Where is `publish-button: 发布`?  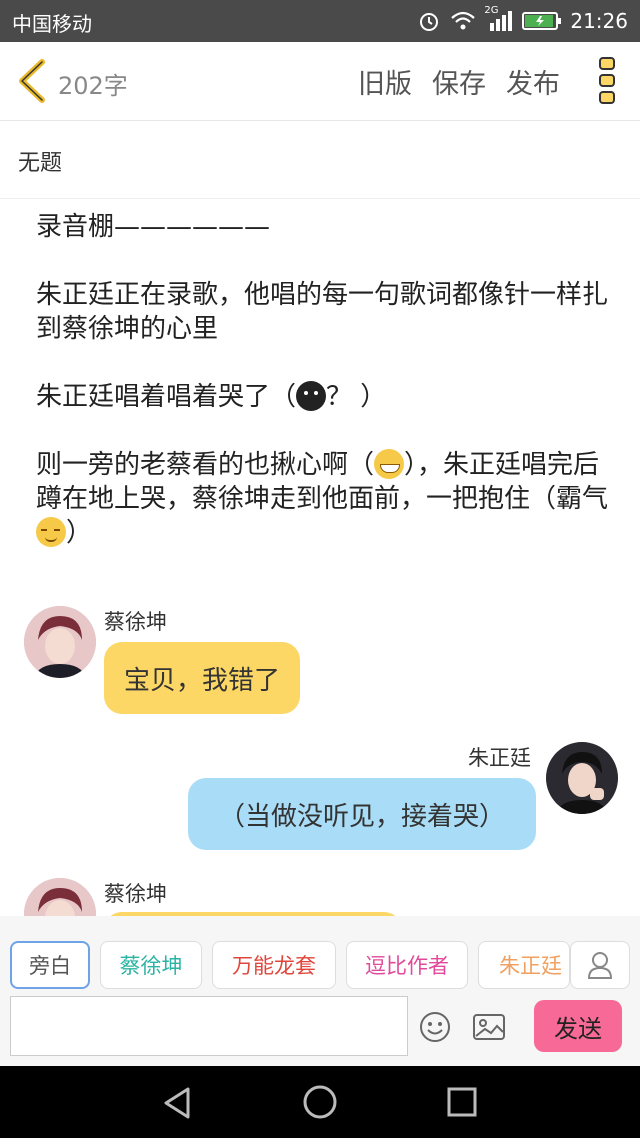
publish-button: 发布 is located at coordinates (533, 81).